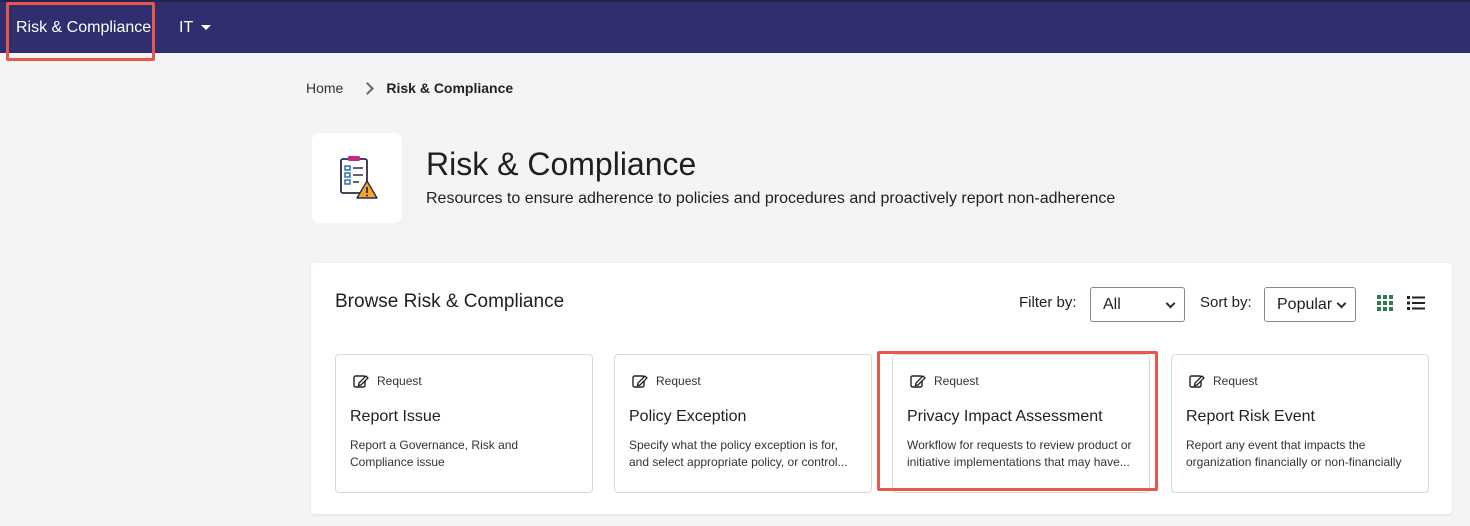  Describe the element at coordinates (688, 416) in the screenshot. I see `card-title: Policy Exception` at that location.